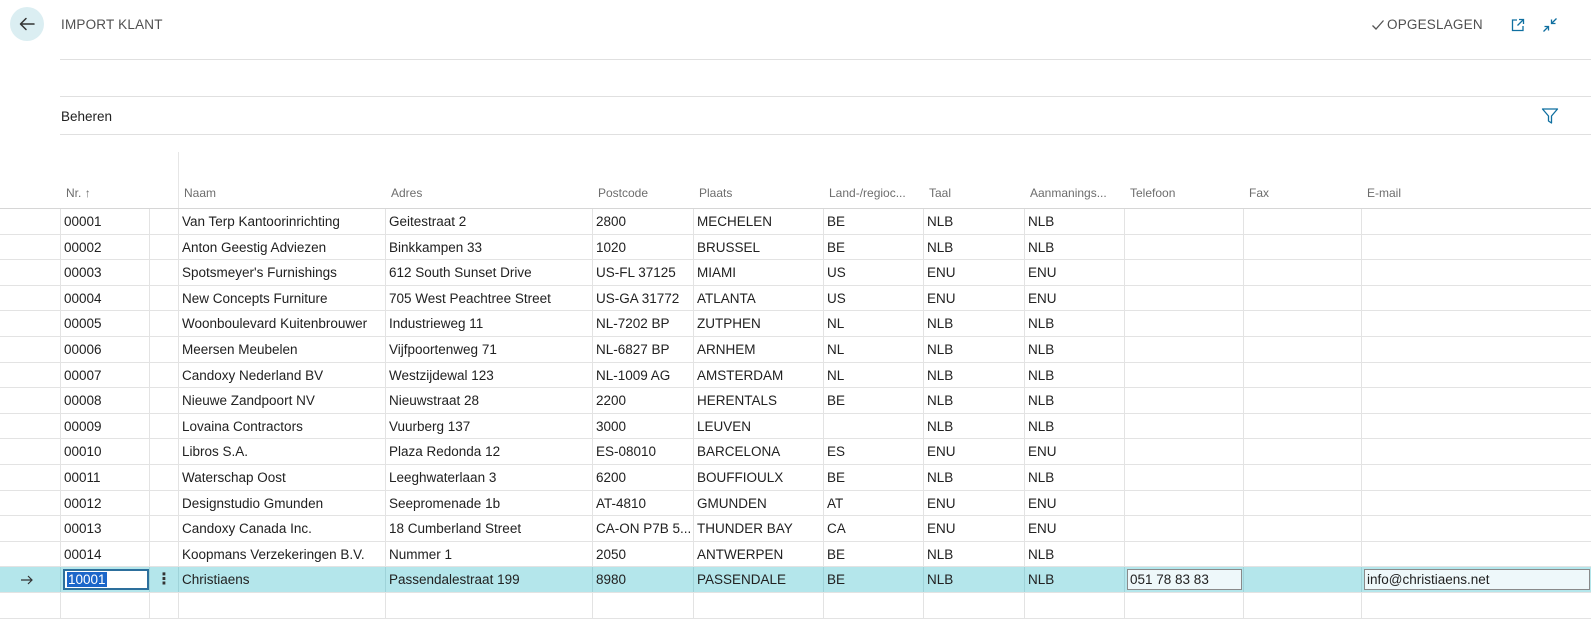 The image size is (1591, 624). I want to click on cell-adres: Industrieweg 11, so click(488, 323).